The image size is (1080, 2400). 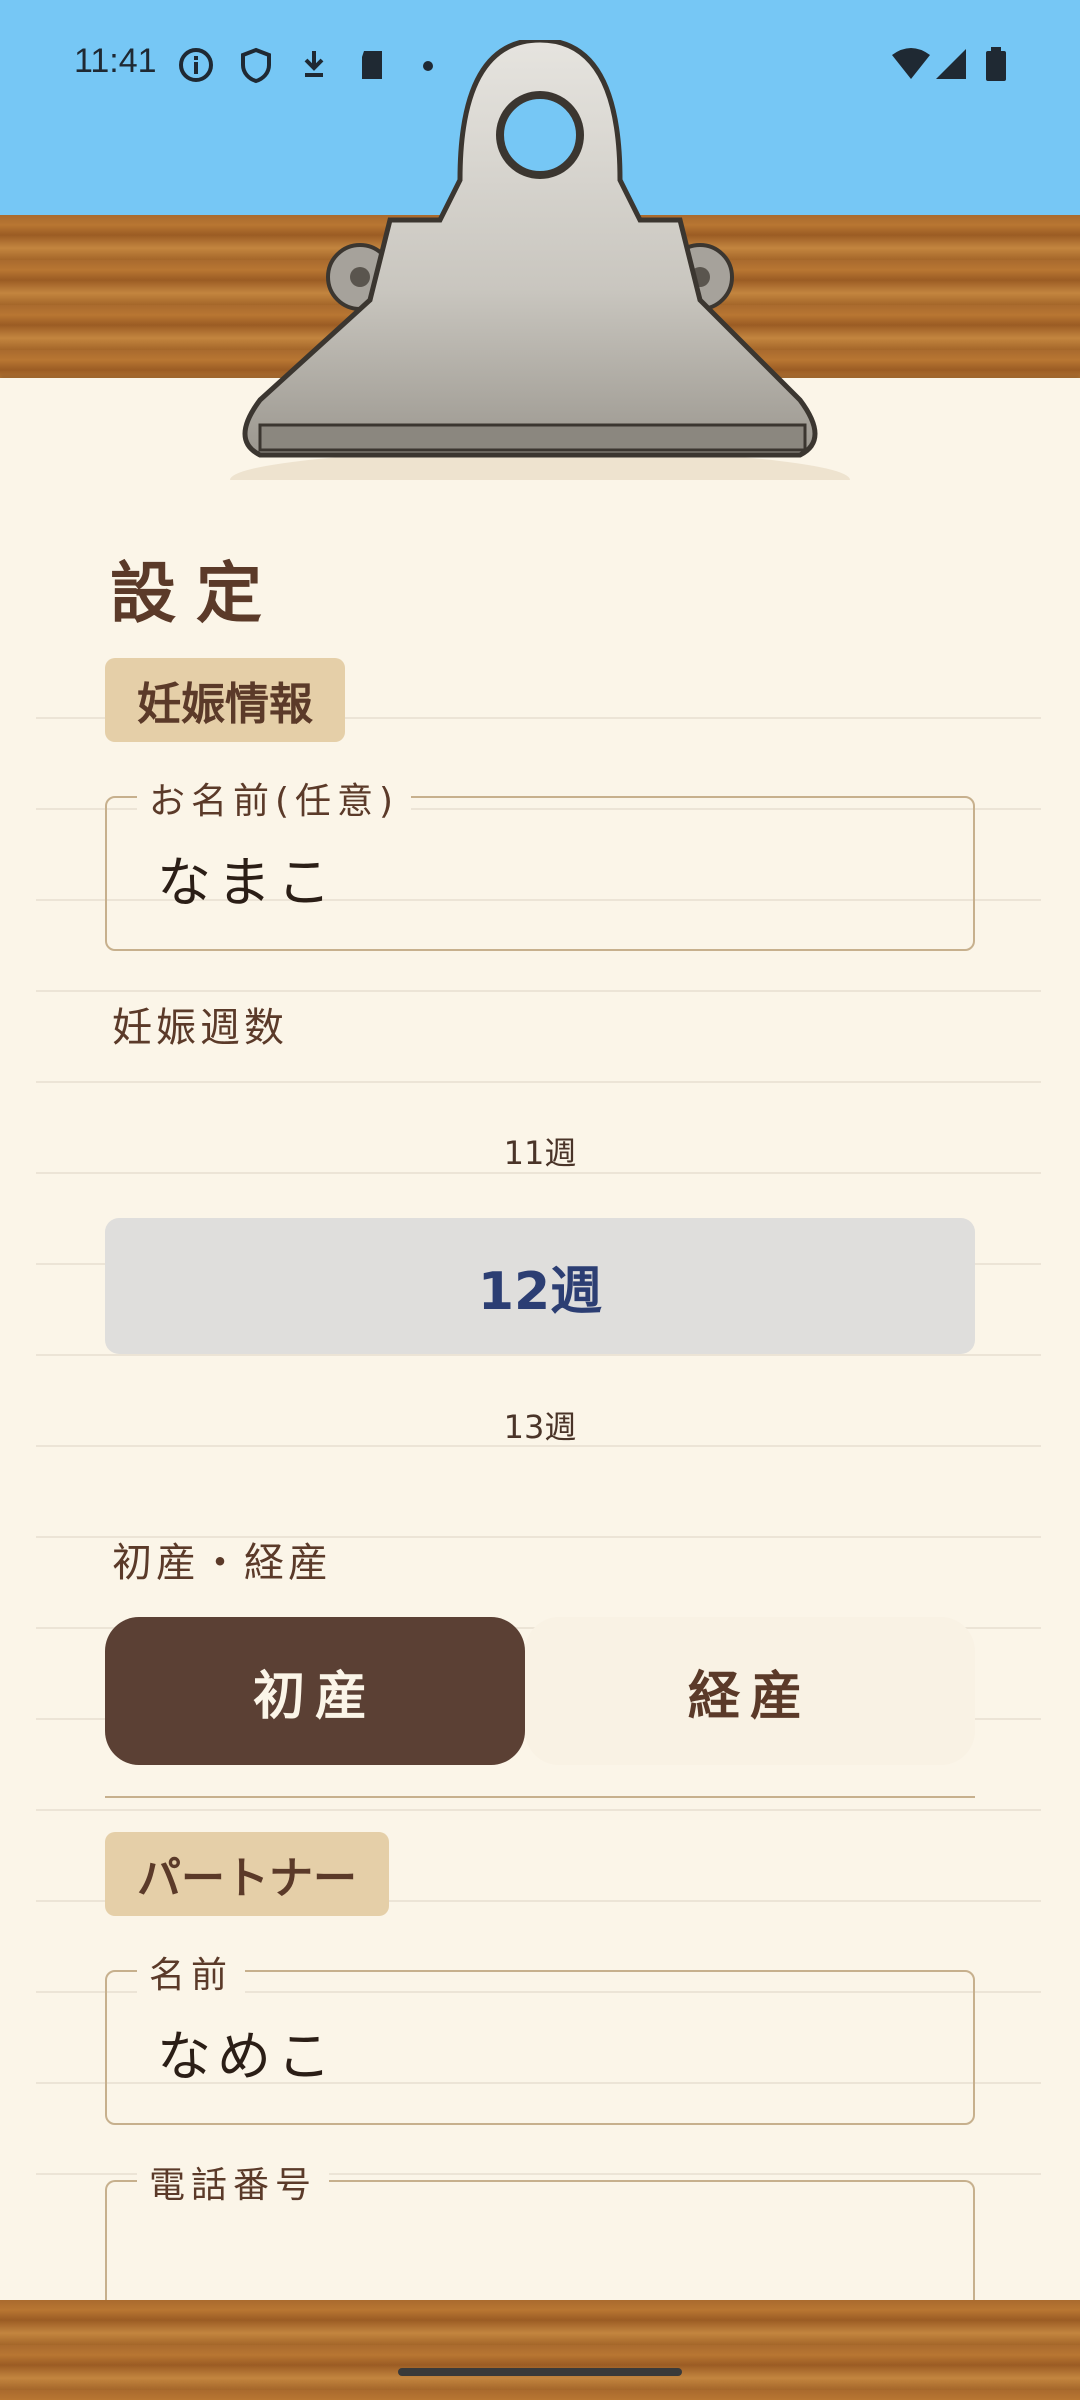 What do you see at coordinates (540, 1151) in the screenshot?
I see `weeks-picker-previous: 11週` at bounding box center [540, 1151].